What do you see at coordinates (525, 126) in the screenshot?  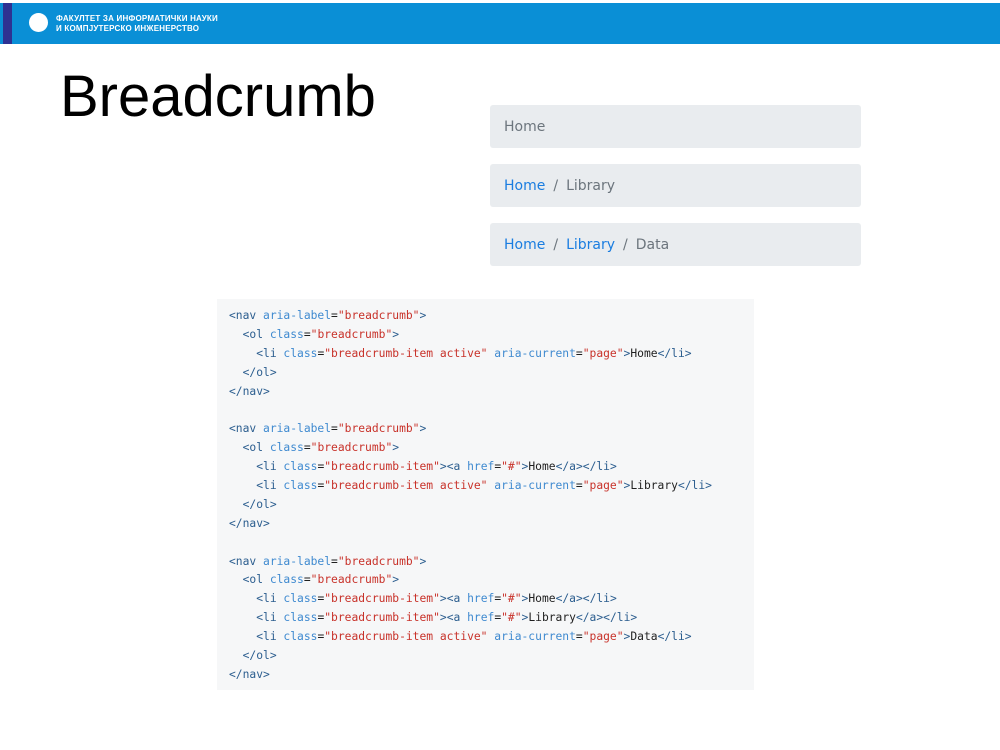 I see `breadcrumb-item-active: Home` at bounding box center [525, 126].